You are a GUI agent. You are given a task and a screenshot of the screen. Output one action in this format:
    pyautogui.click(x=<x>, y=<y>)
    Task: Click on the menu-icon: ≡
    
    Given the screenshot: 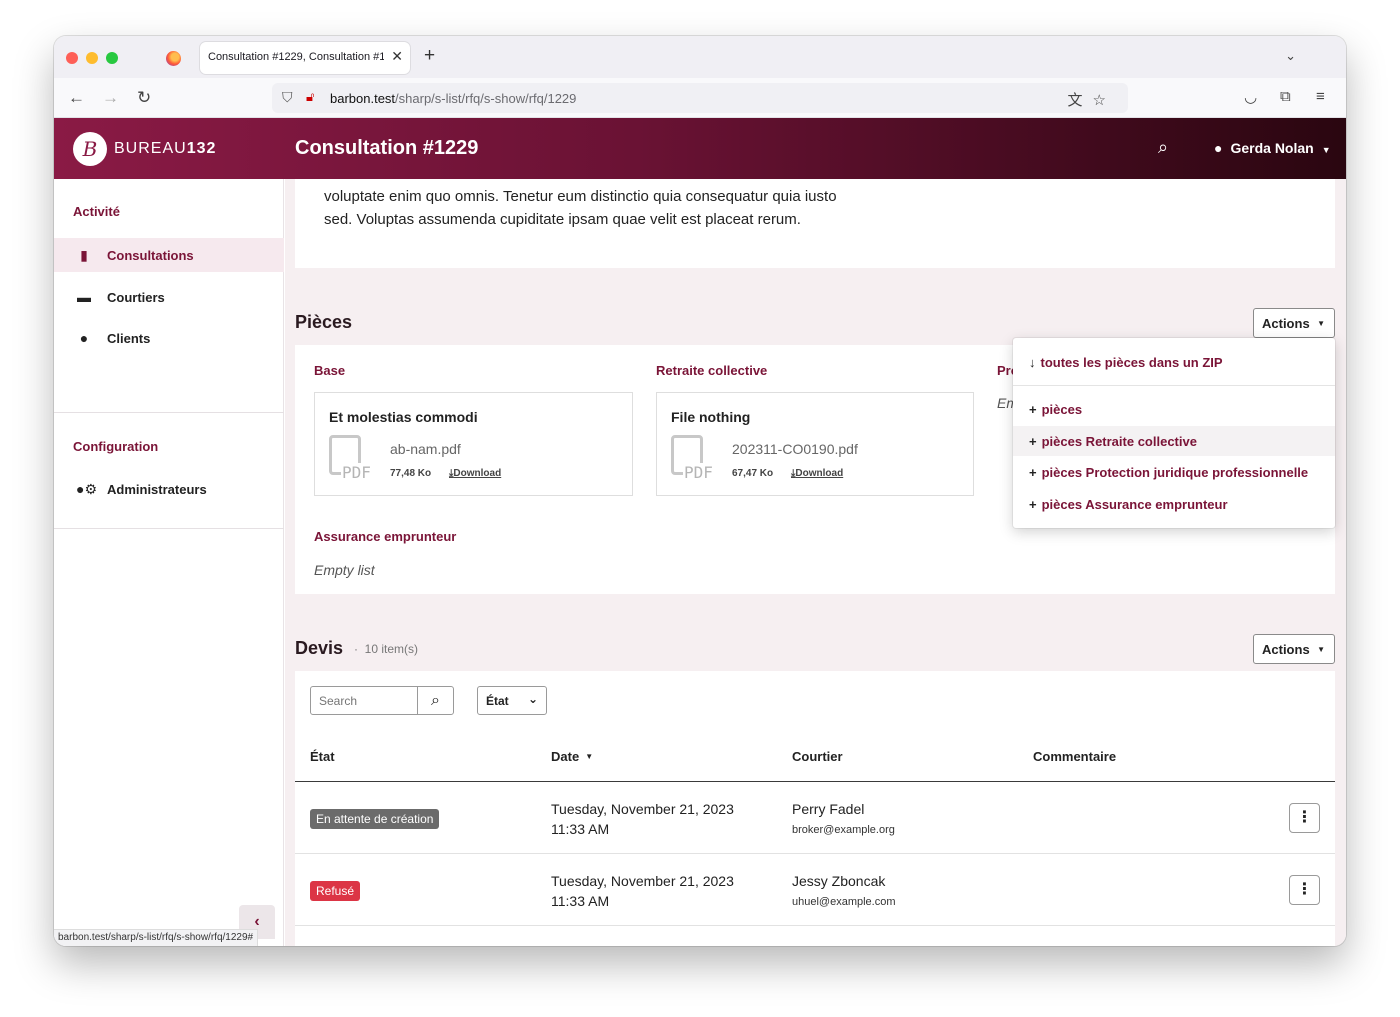 What is the action you would take?
    pyautogui.click(x=1320, y=96)
    